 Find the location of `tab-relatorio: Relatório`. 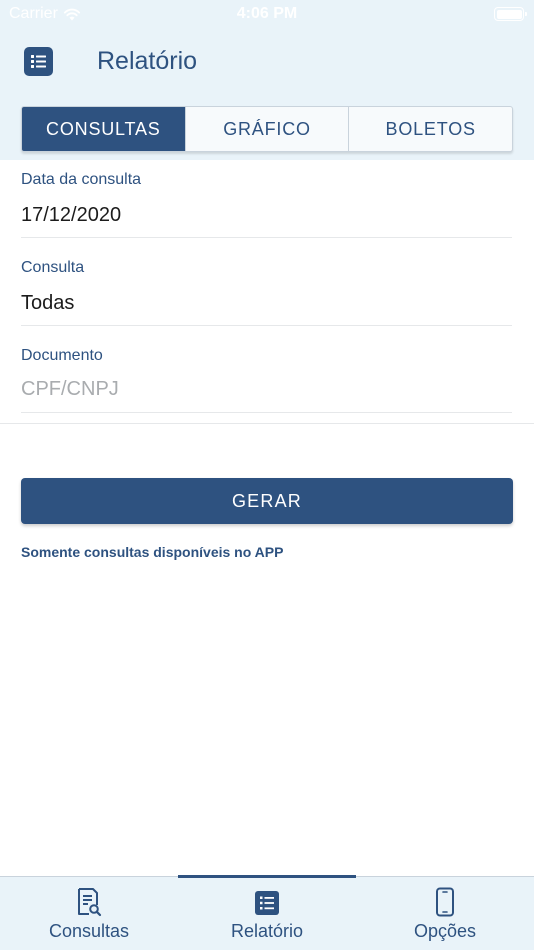

tab-relatorio: Relatório is located at coordinates (267, 912).